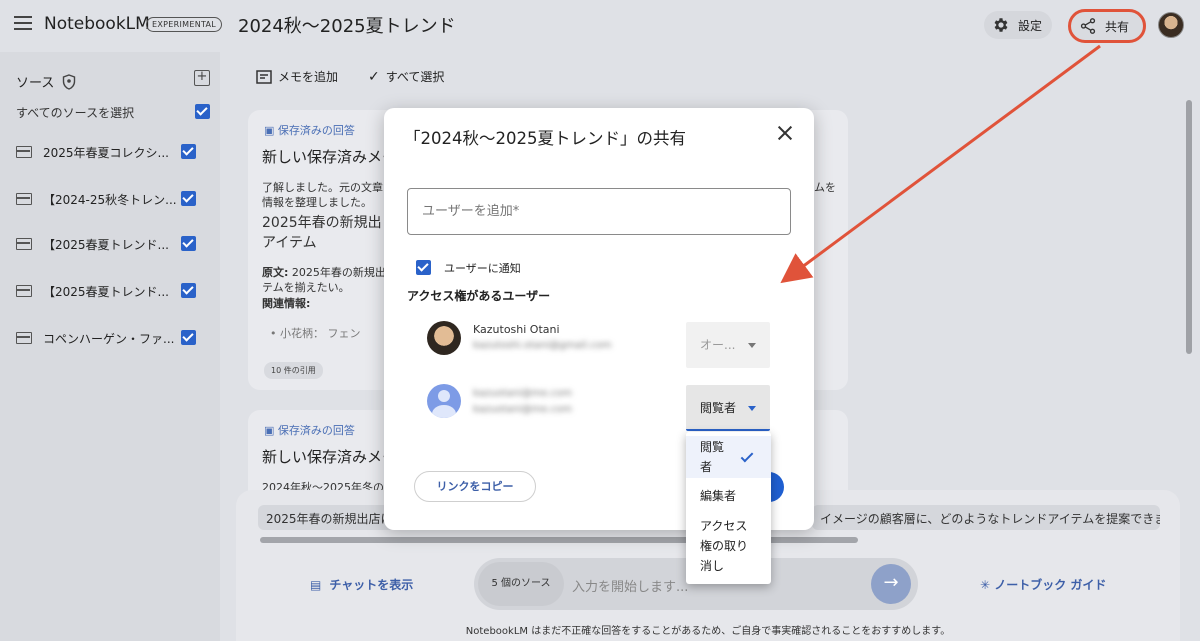 The height and width of the screenshot is (641, 1200). I want to click on note-bullet: • 小花柄： フェン, so click(315, 333).